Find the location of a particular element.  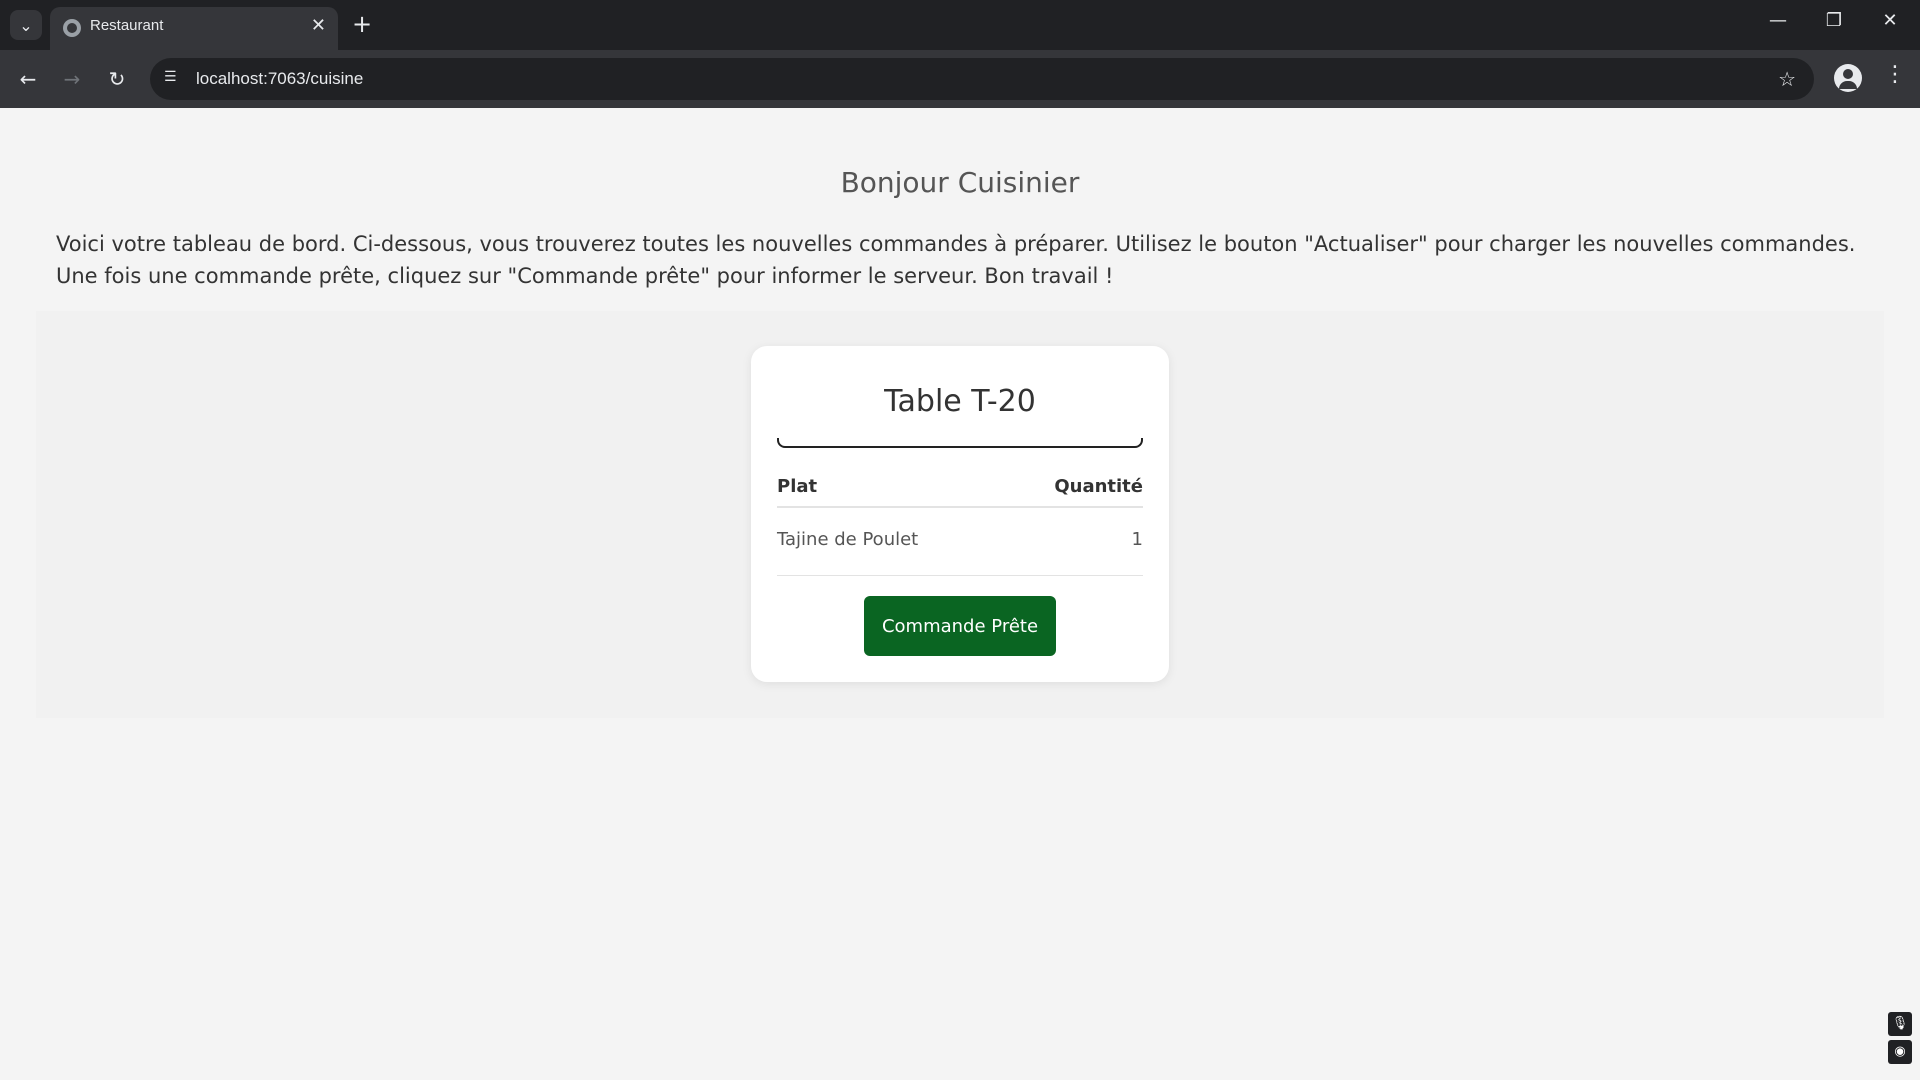

floating-tools: 🎙 ◉ is located at coordinates (1900, 1036).